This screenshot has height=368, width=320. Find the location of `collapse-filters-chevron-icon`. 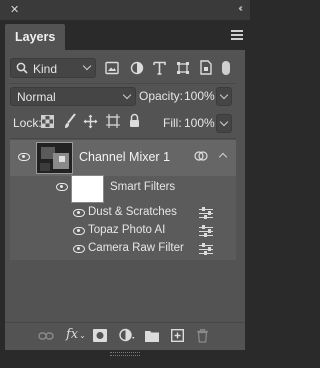

collapse-filters-chevron-icon is located at coordinates (223, 157).